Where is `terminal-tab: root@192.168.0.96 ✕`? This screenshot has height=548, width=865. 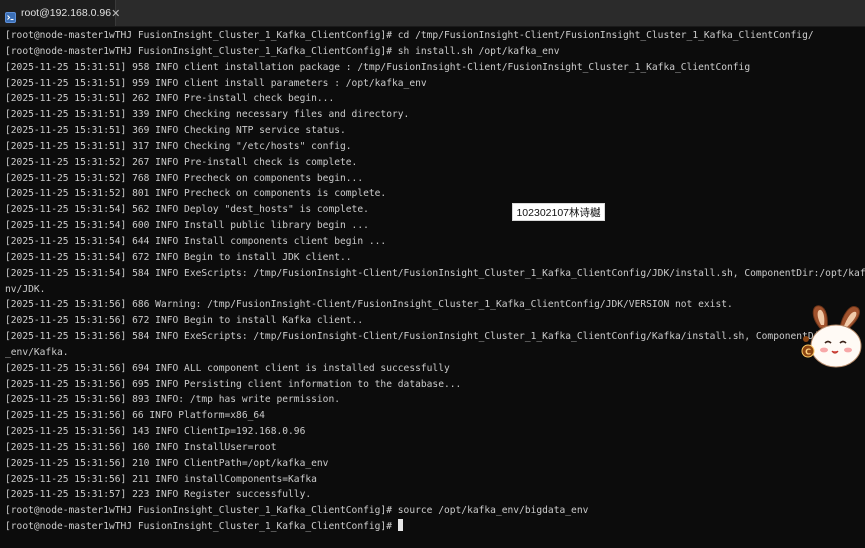
terminal-tab: root@192.168.0.96 ✕ is located at coordinates (60, 13).